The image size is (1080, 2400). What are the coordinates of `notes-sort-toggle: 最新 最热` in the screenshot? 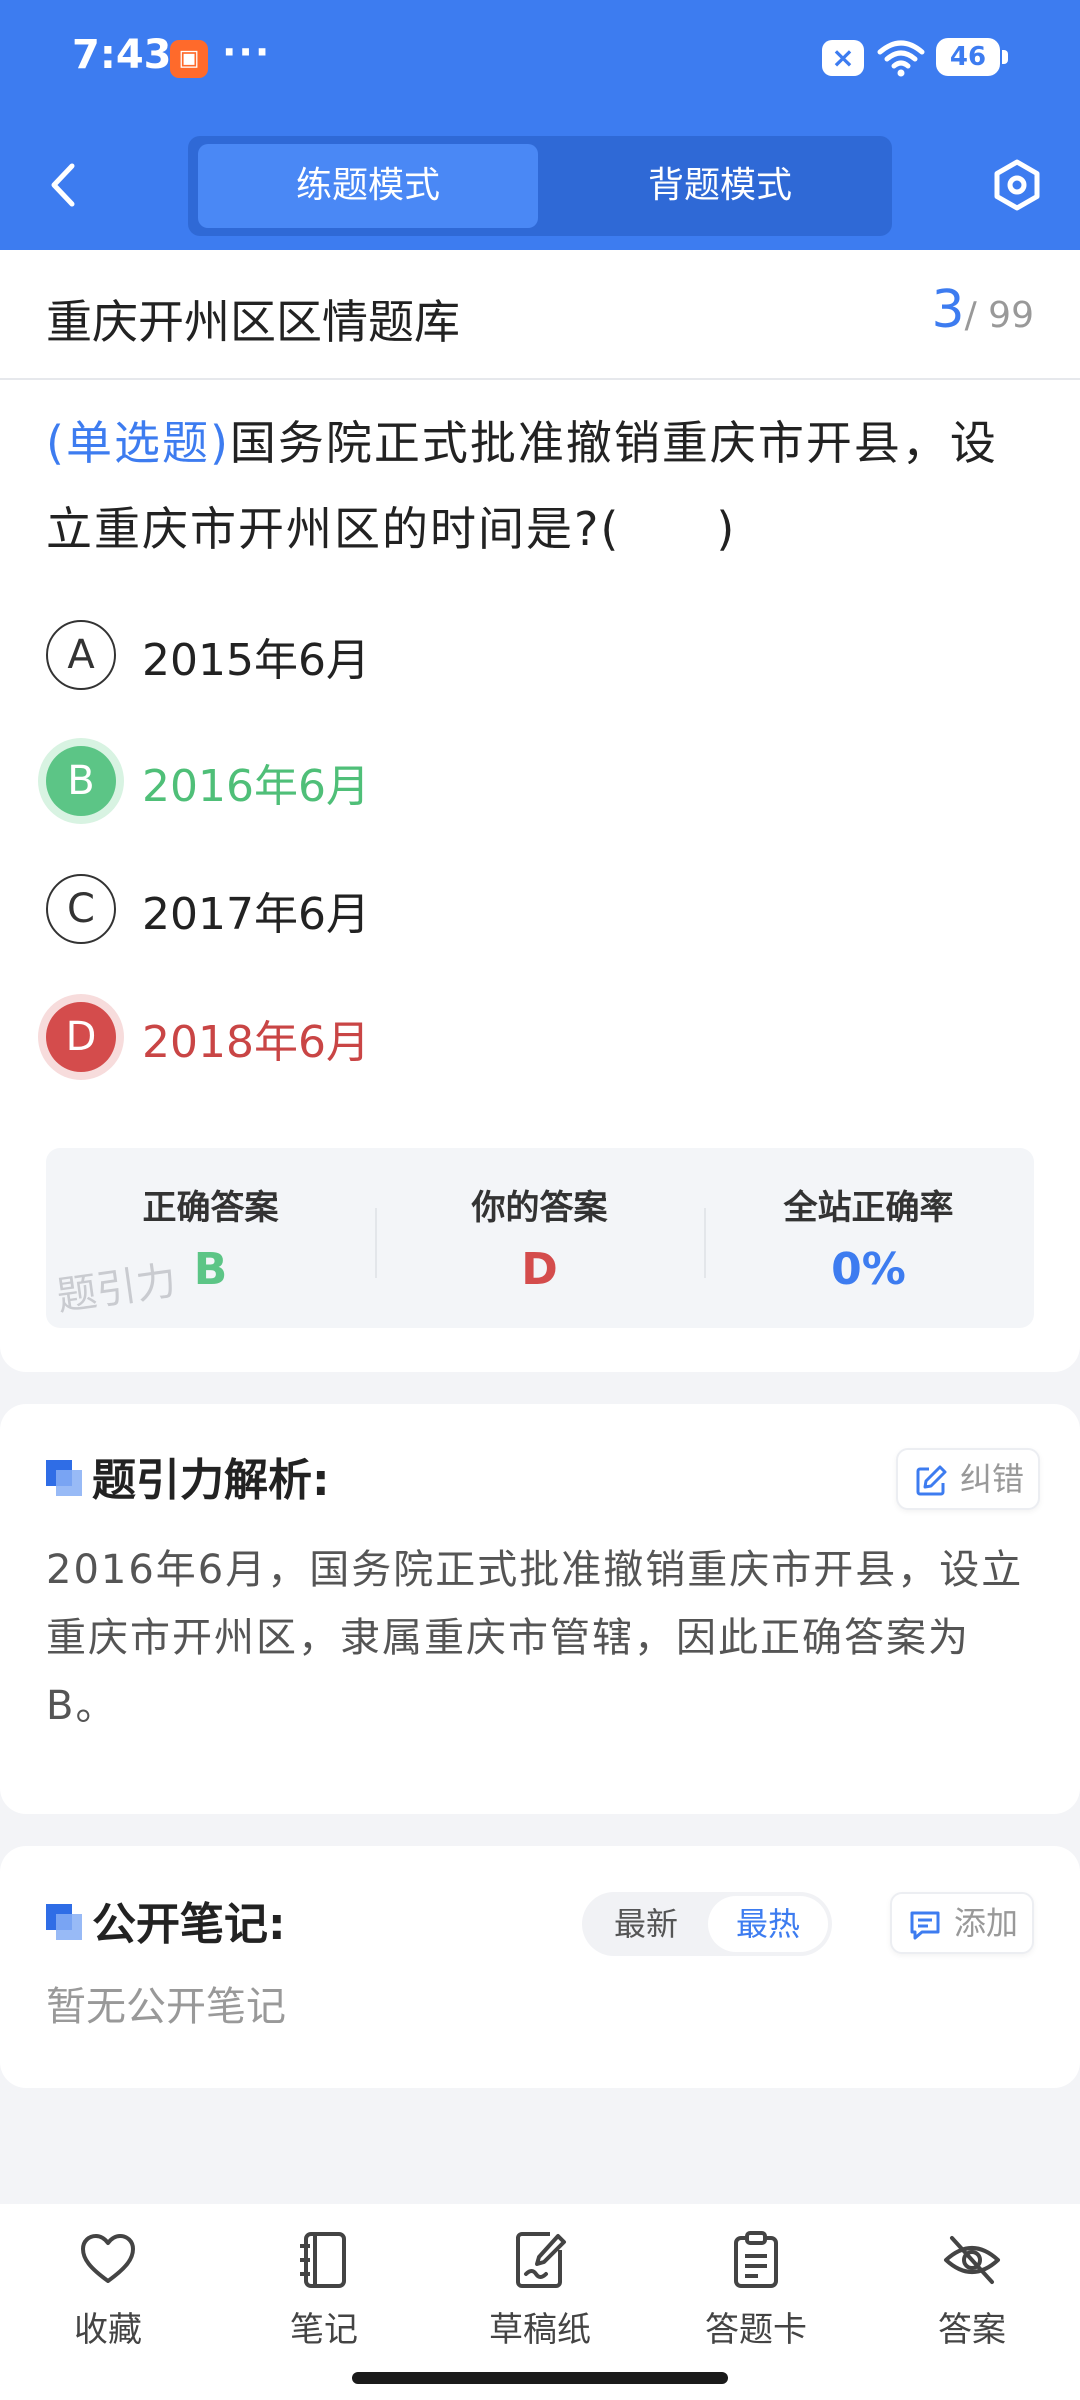 It's located at (707, 1924).